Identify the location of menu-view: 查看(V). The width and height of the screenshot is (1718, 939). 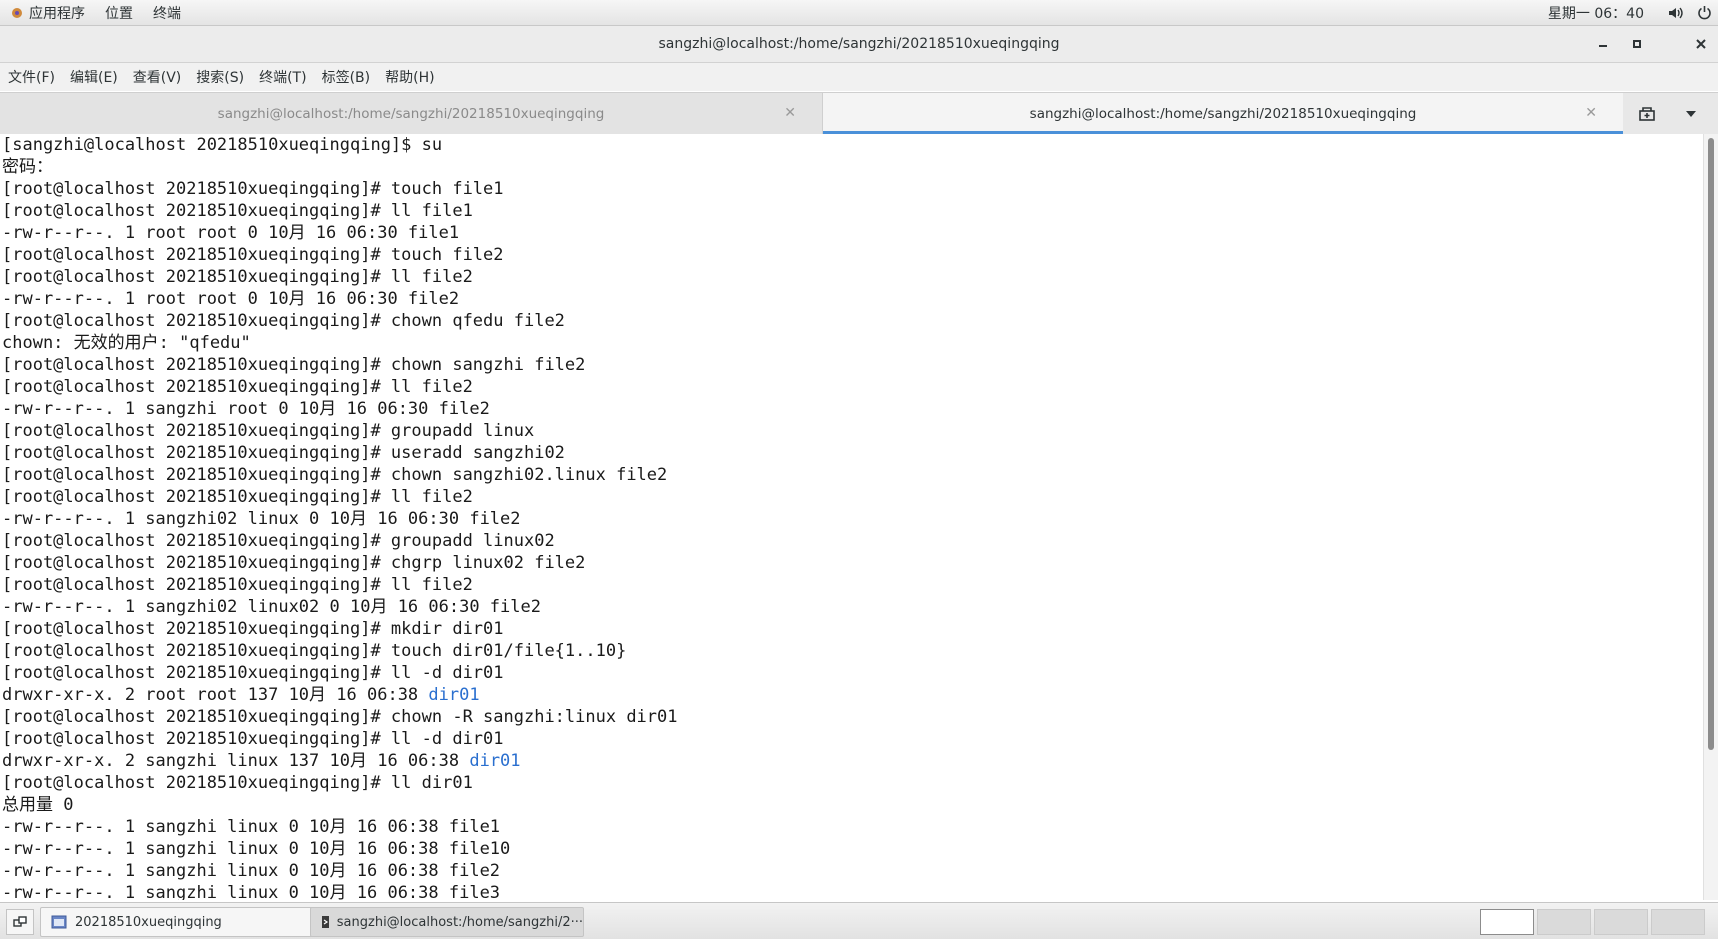
(157, 77).